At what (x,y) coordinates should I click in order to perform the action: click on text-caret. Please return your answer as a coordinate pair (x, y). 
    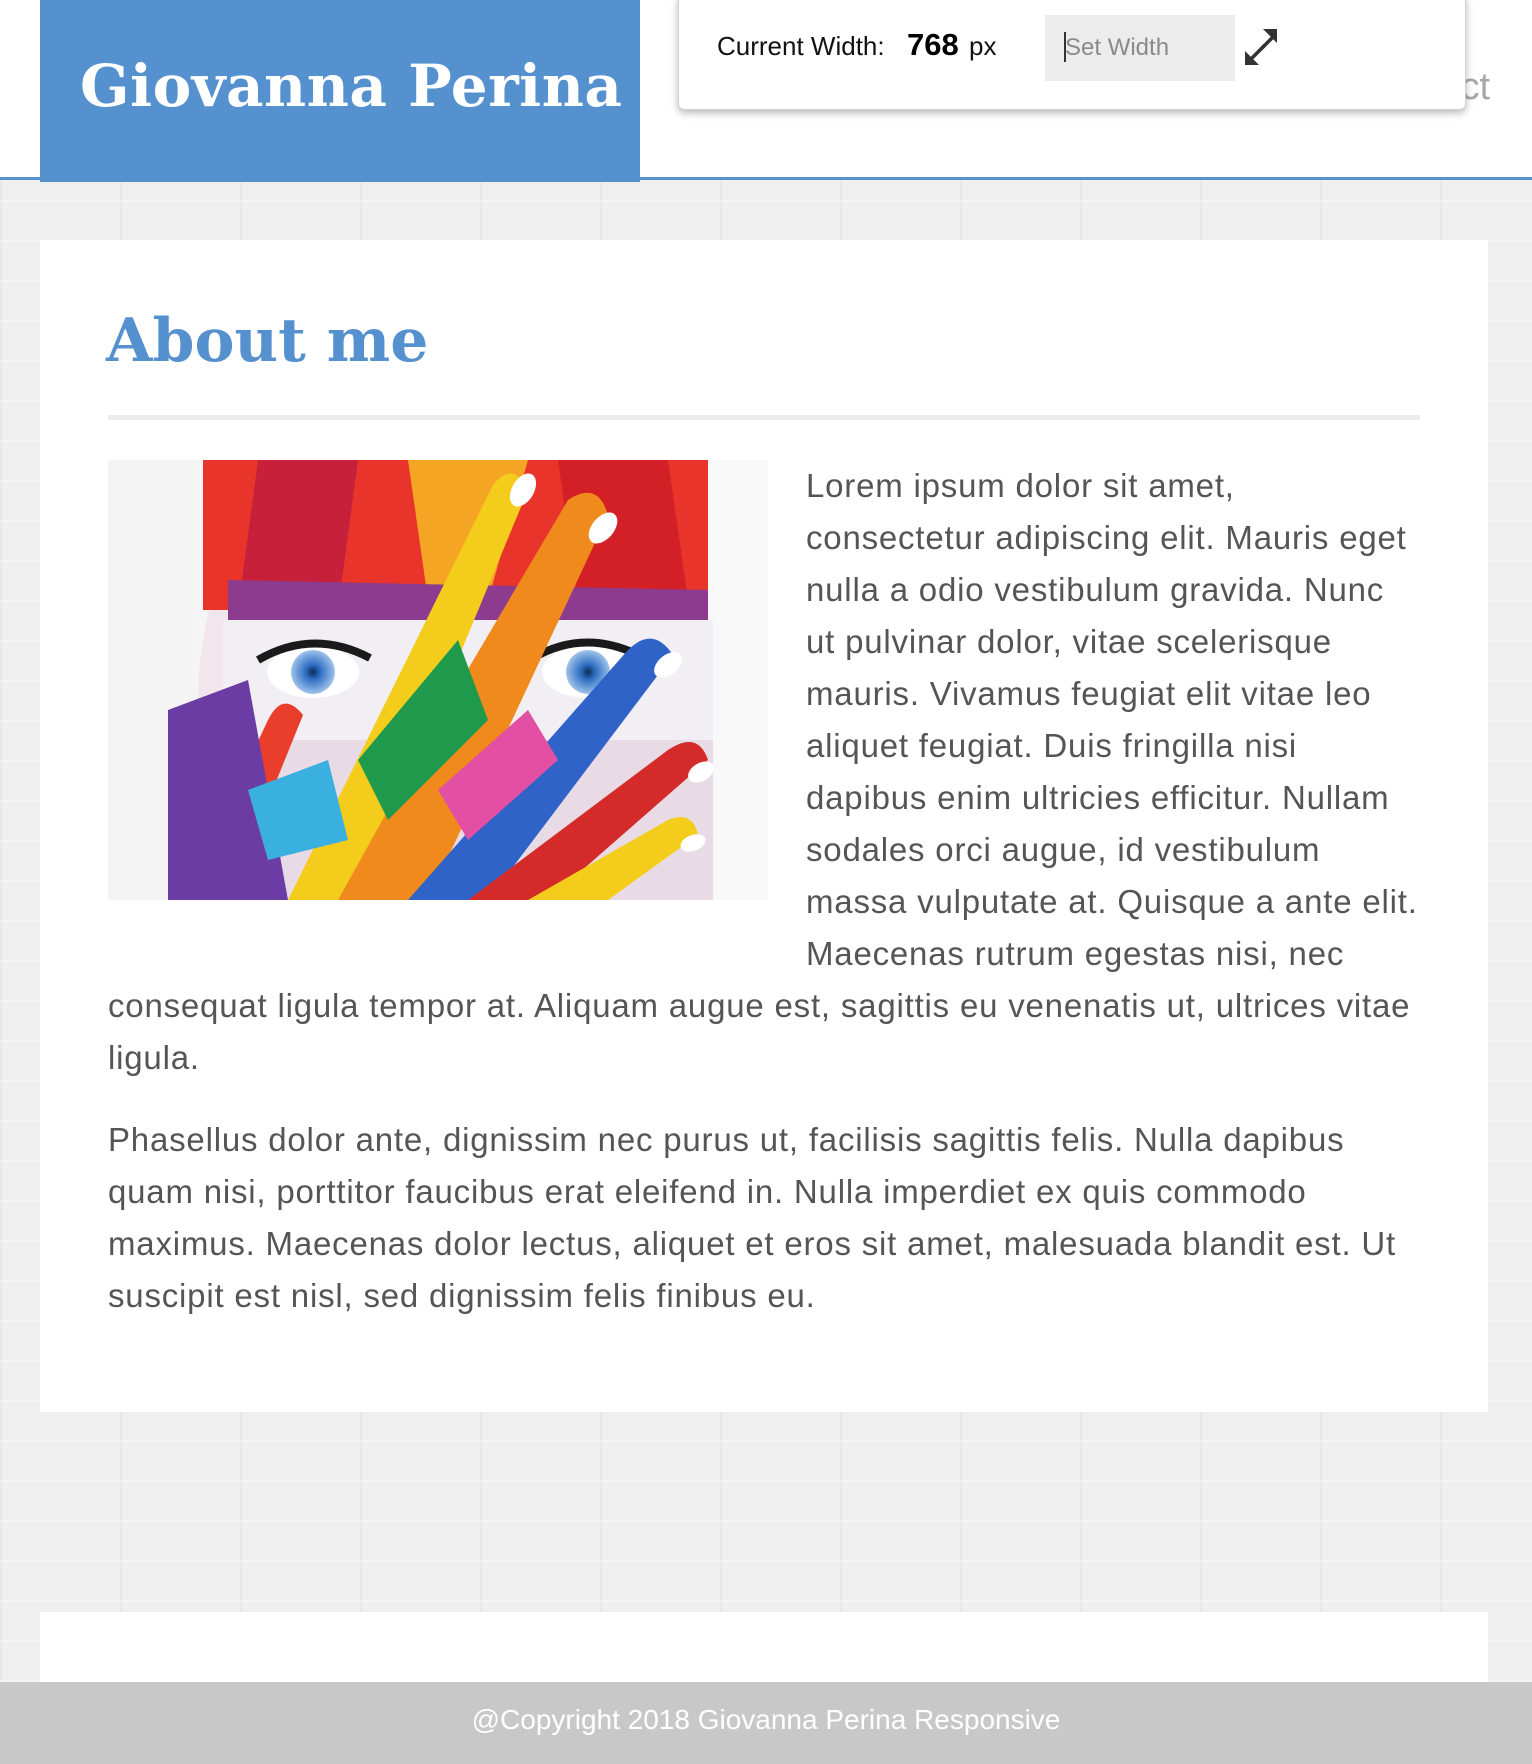
    Looking at the image, I should click on (1065, 47).